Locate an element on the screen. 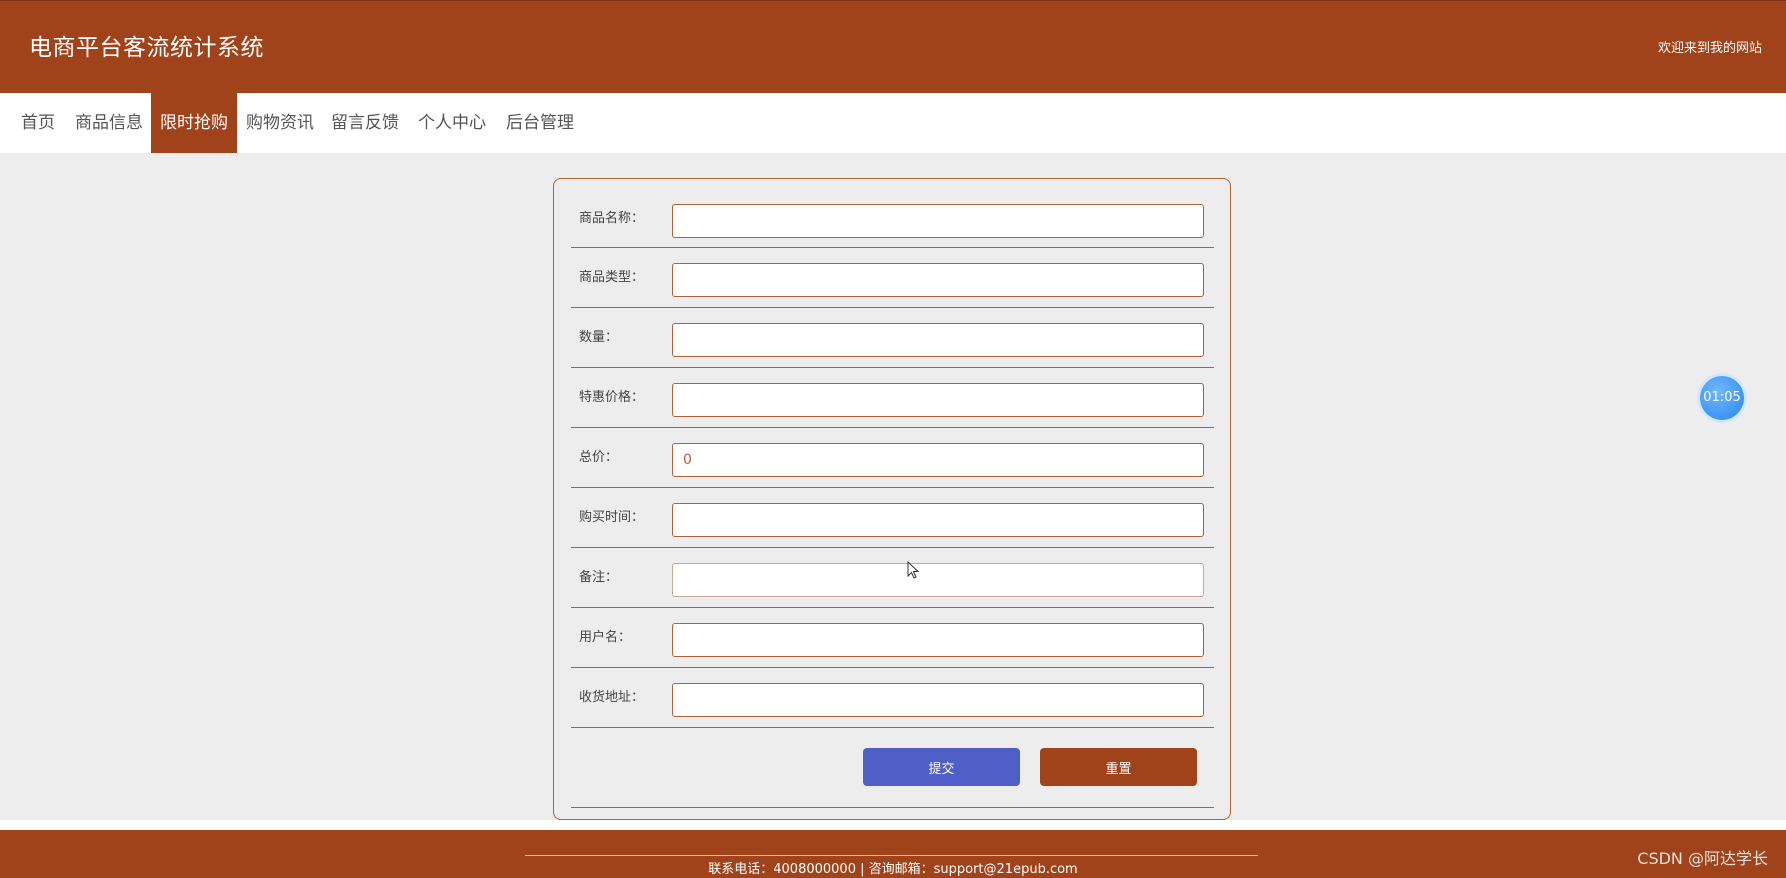 The width and height of the screenshot is (1786, 878). form-row-username: 用户名： is located at coordinates (892, 638).